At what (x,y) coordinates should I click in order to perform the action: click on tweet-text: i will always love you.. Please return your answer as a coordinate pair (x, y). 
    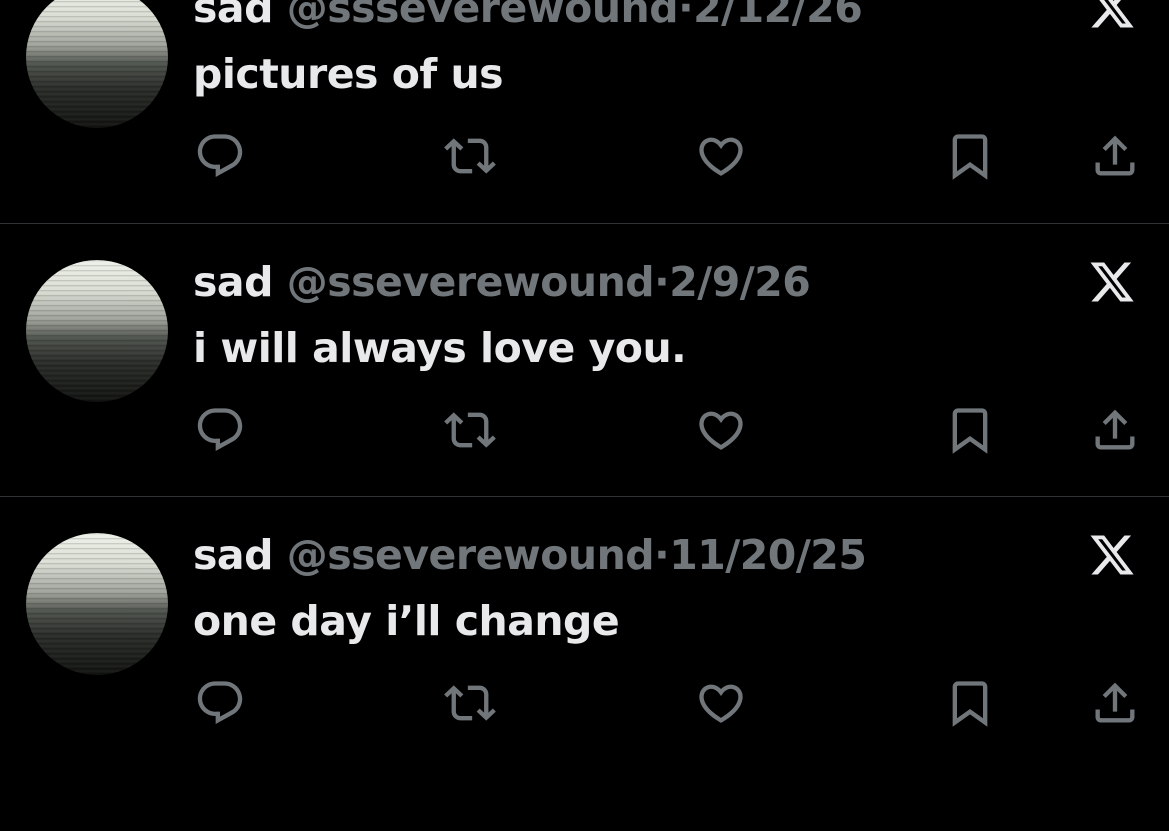
    Looking at the image, I should click on (440, 348).